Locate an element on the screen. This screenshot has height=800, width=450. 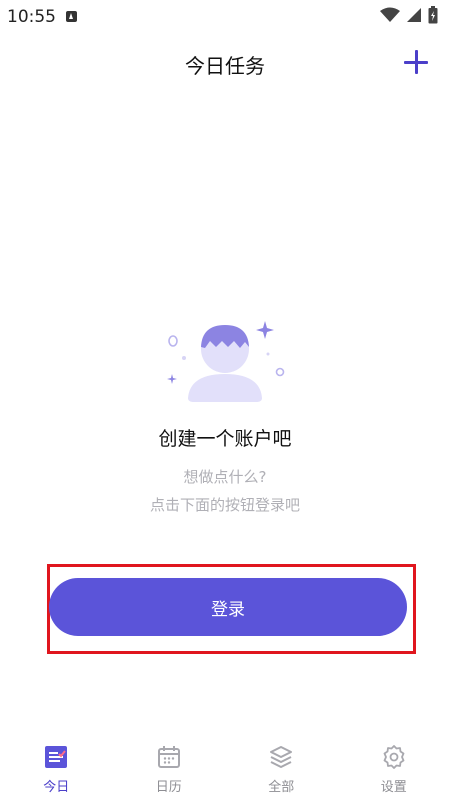
nav-label-today: 今日 is located at coordinates (56, 787).